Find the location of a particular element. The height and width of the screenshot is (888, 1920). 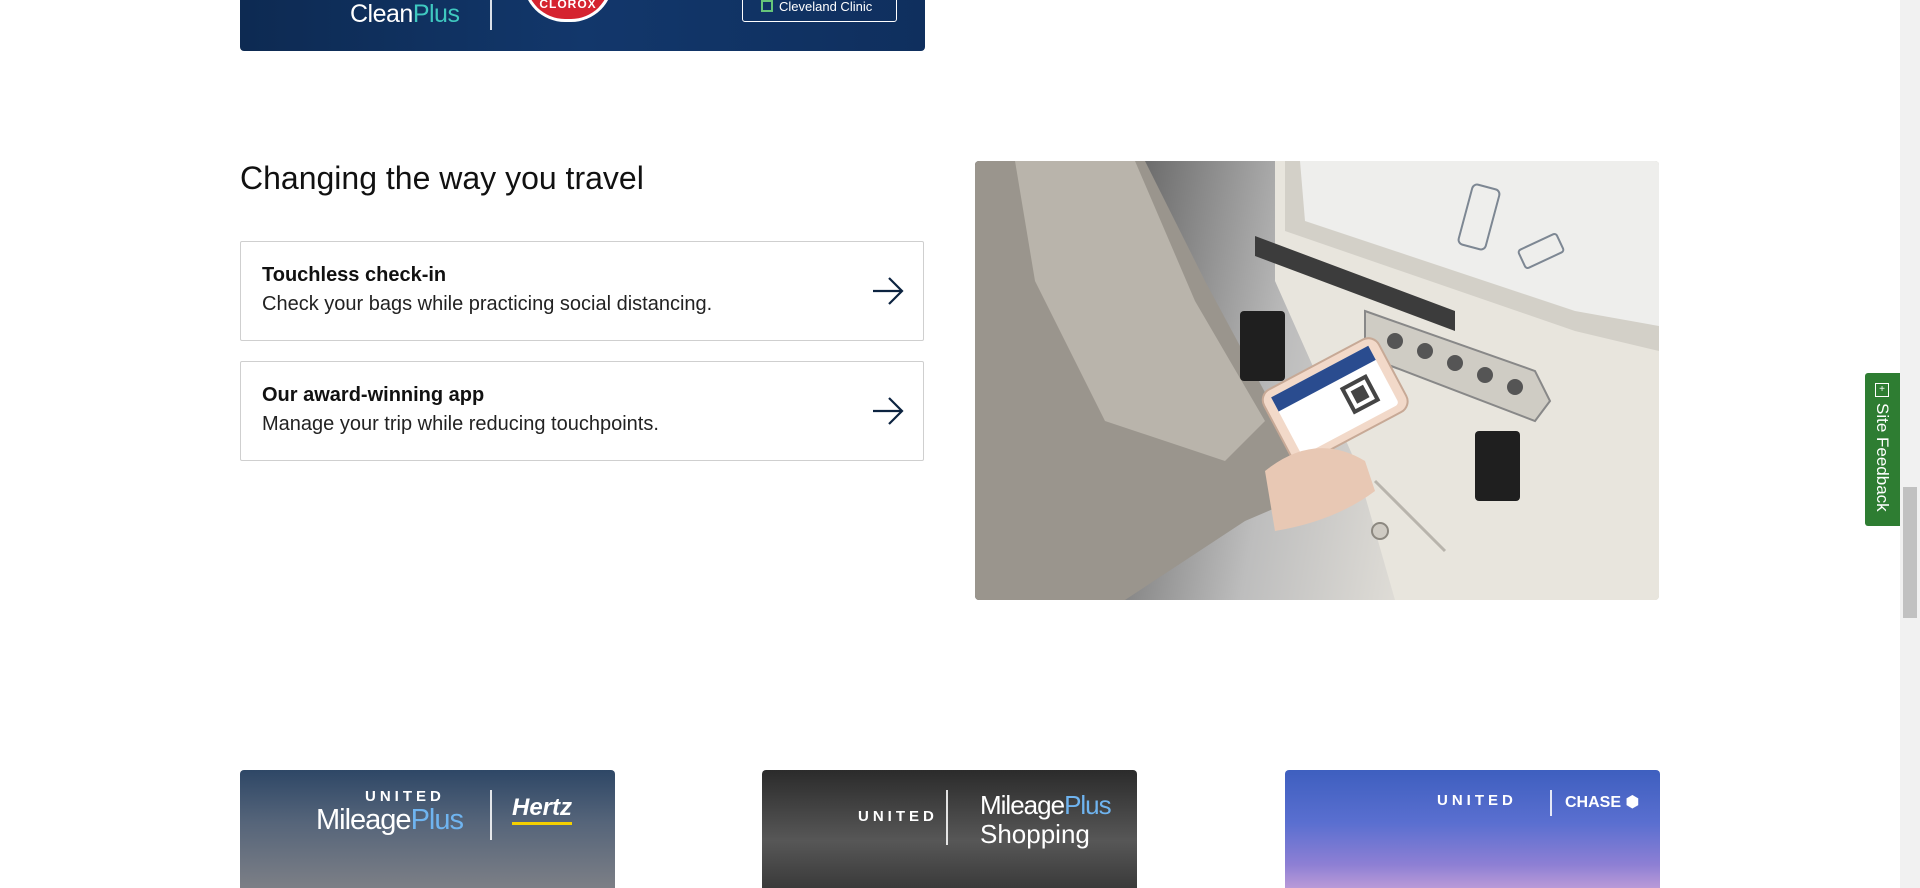

feedback-icon: + is located at coordinates (1882, 390).